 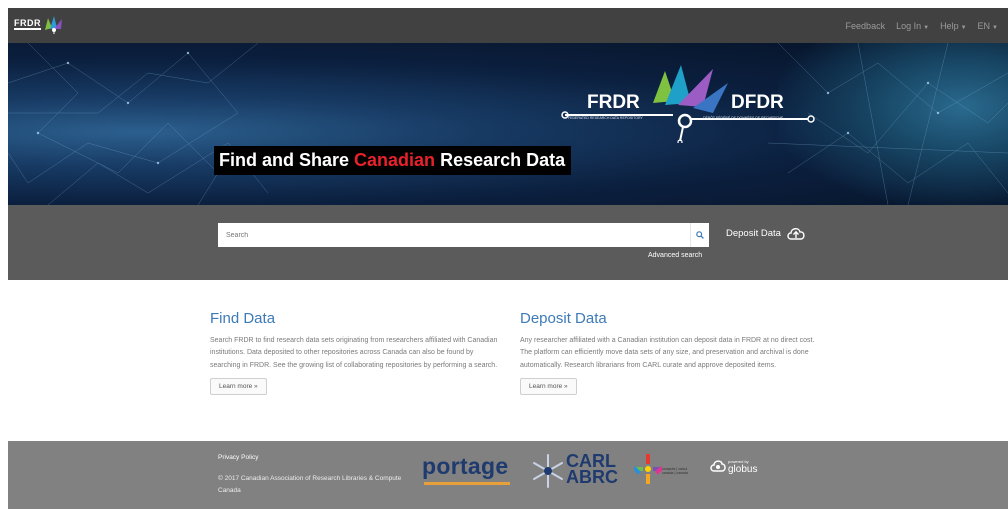 I want to click on logo-frdr-text: FRDR, so click(x=613, y=102).